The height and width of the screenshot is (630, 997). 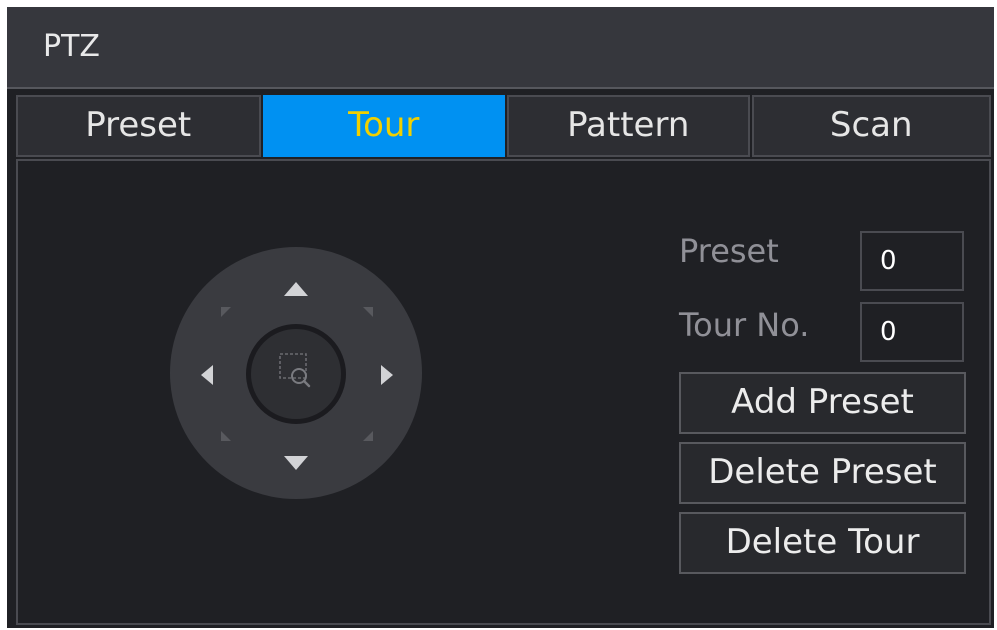 I want to click on pan-down-left-button, so click(x=226, y=436).